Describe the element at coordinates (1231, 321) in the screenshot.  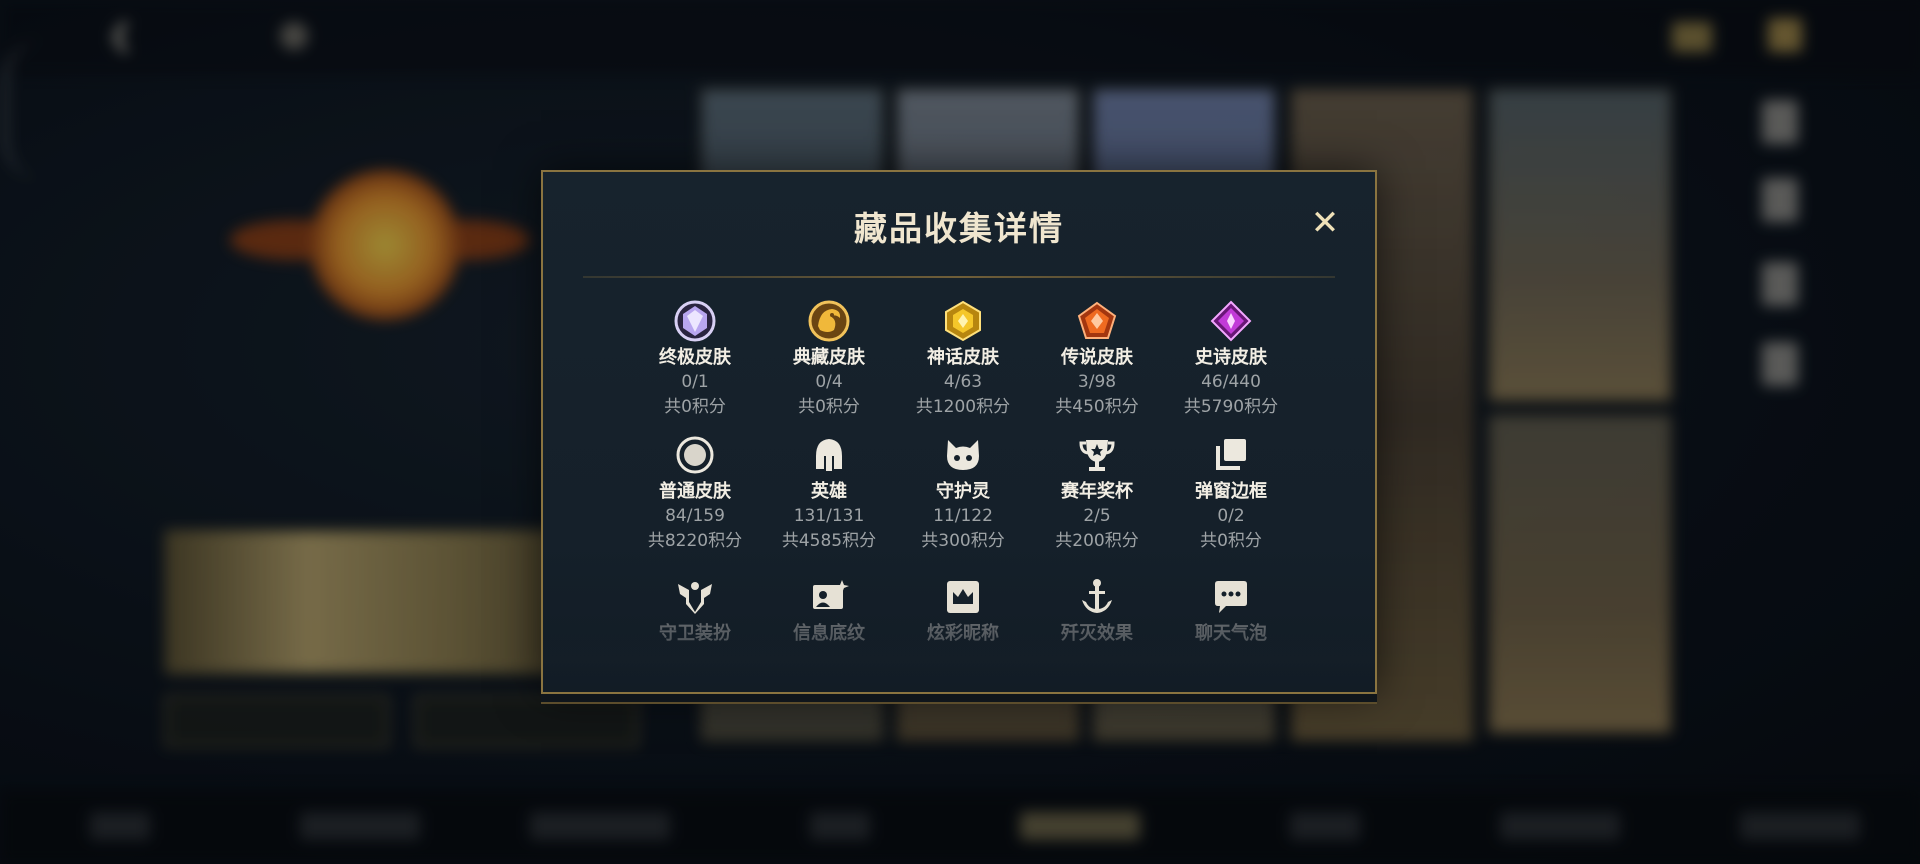
I see `epic-skin-icon` at that location.